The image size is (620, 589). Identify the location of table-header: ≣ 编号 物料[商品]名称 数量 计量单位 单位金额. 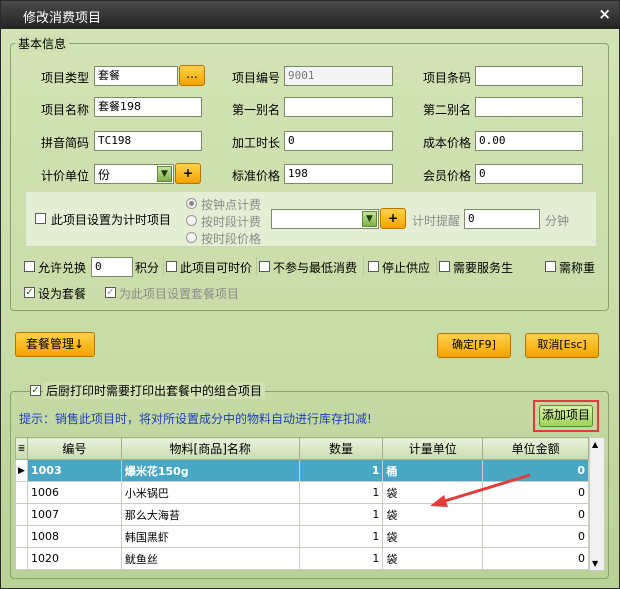
(302, 448).